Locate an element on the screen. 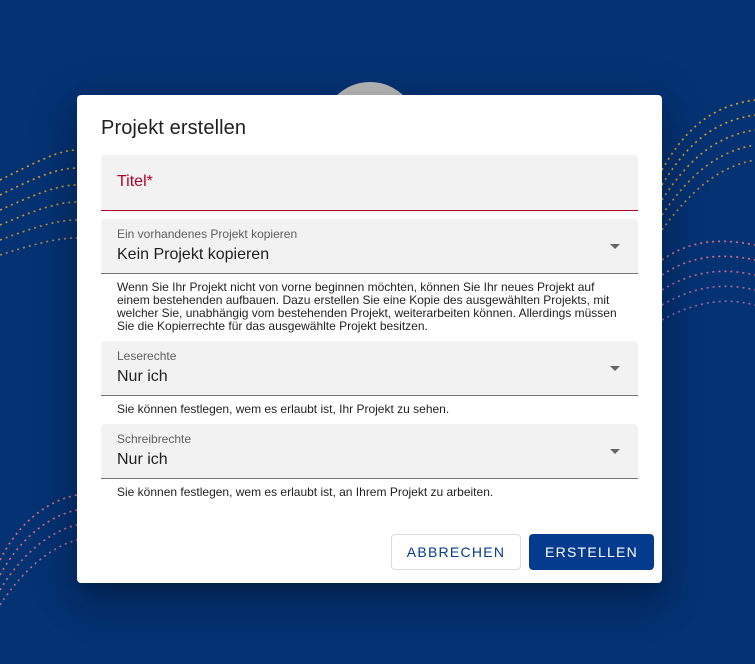 The image size is (755, 664). read-permissions-value: Nur ich is located at coordinates (142, 376).